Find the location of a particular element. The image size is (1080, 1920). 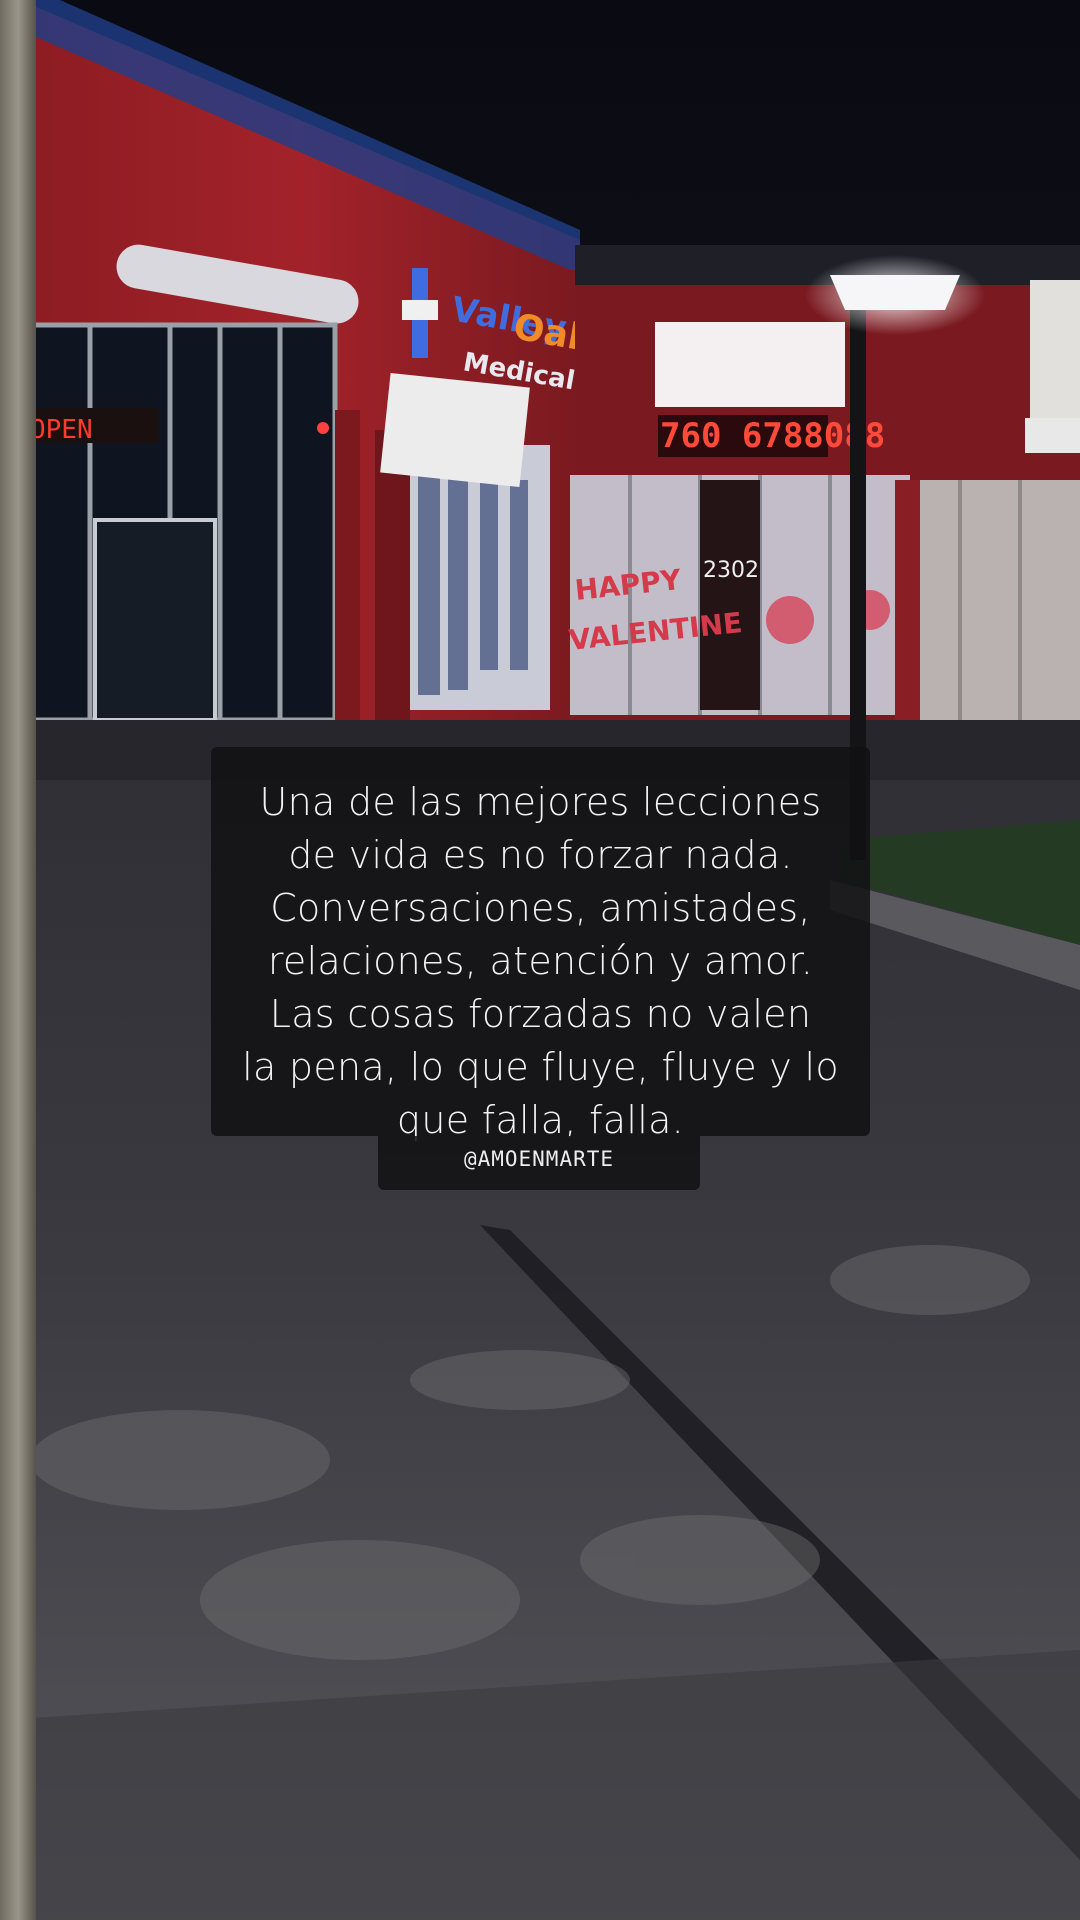

quote-line-6: la pena, lo que fluye, fluye y lo is located at coordinates (540, 1067).